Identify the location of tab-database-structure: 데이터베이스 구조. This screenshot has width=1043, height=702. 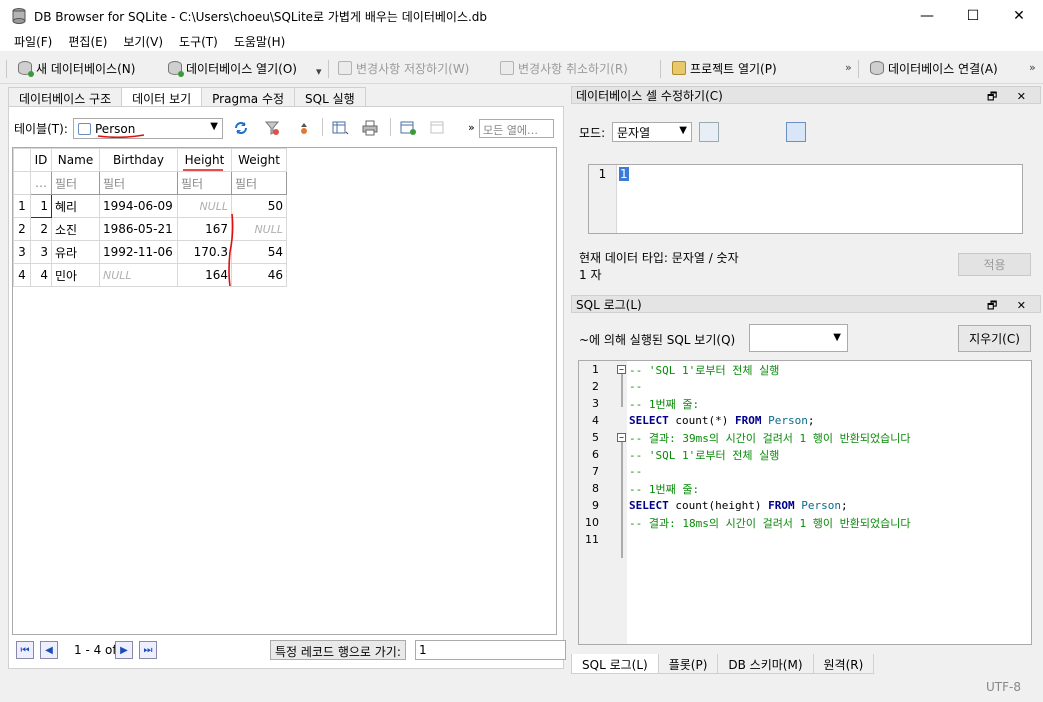
(65, 97).